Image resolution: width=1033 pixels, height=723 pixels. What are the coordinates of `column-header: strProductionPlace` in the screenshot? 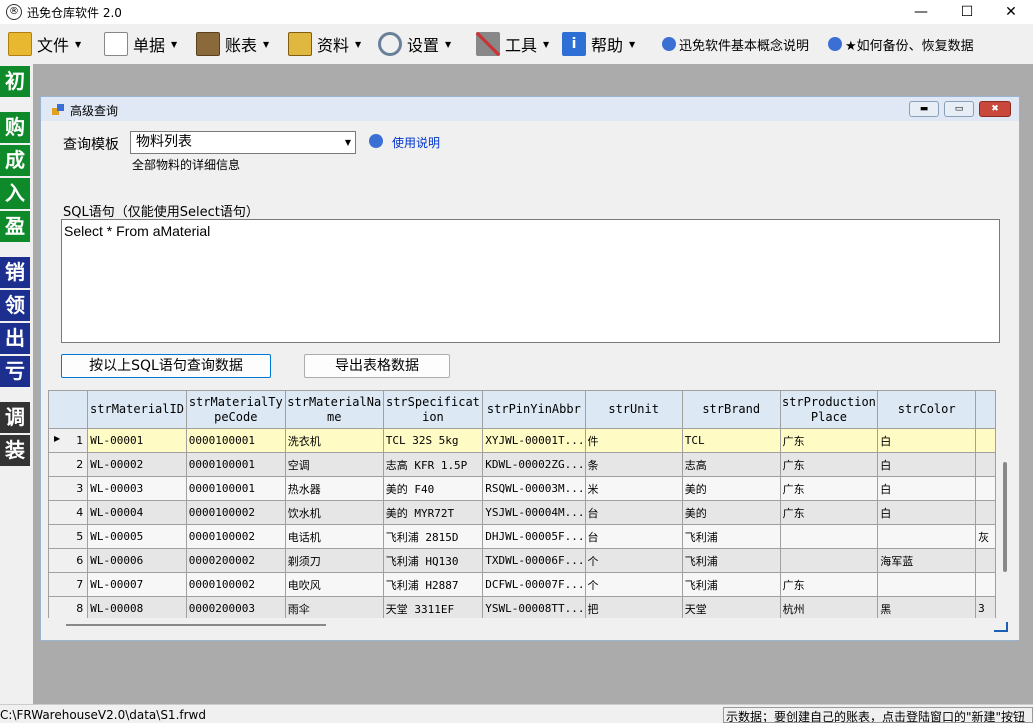 It's located at (829, 409).